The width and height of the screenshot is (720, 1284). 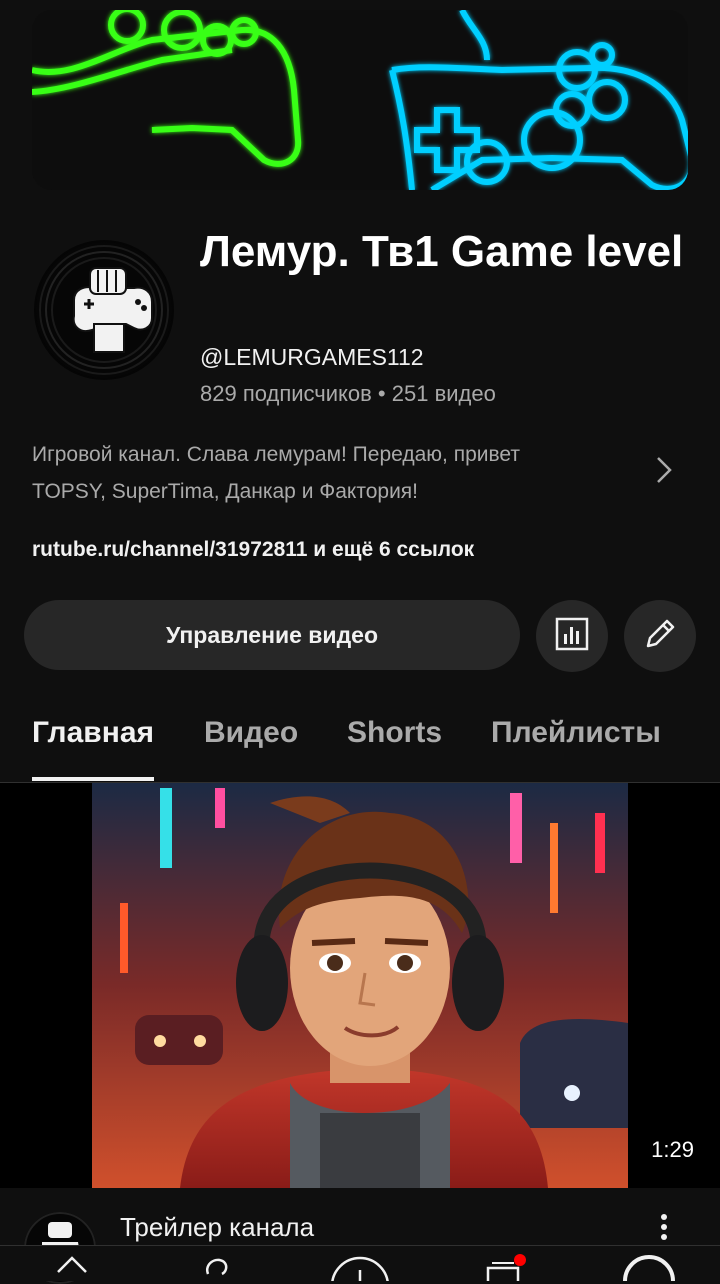 What do you see at coordinates (312, 357) in the screenshot?
I see `channel-handle: @LEMURGAMES112` at bounding box center [312, 357].